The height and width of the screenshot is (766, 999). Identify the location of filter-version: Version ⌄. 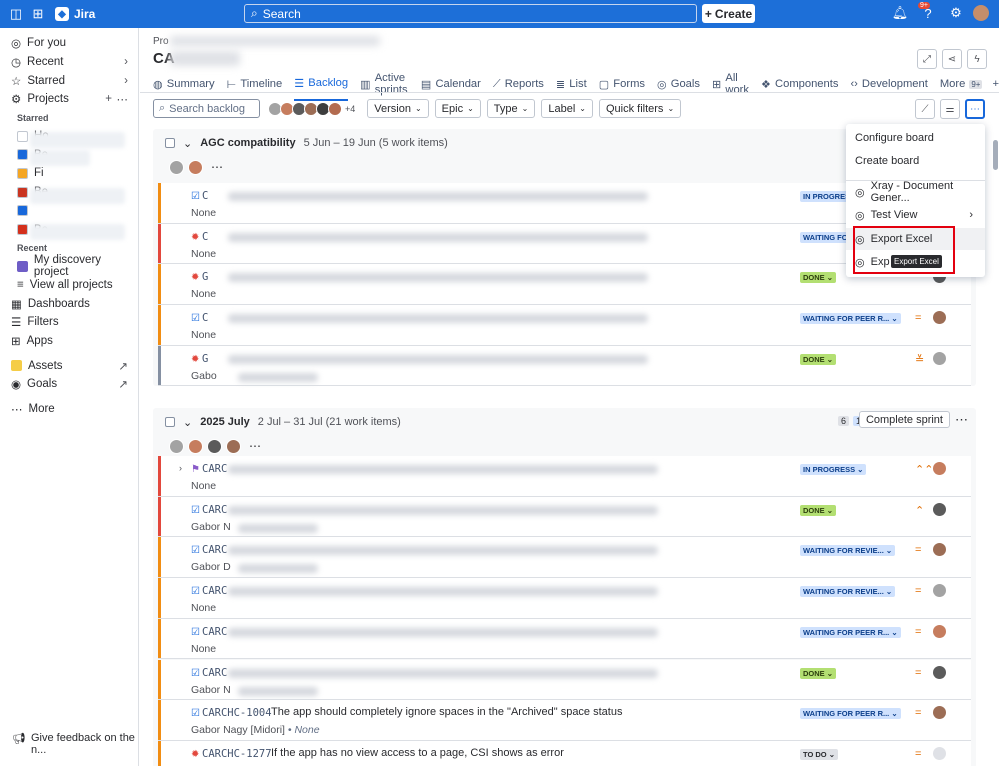
(398, 108).